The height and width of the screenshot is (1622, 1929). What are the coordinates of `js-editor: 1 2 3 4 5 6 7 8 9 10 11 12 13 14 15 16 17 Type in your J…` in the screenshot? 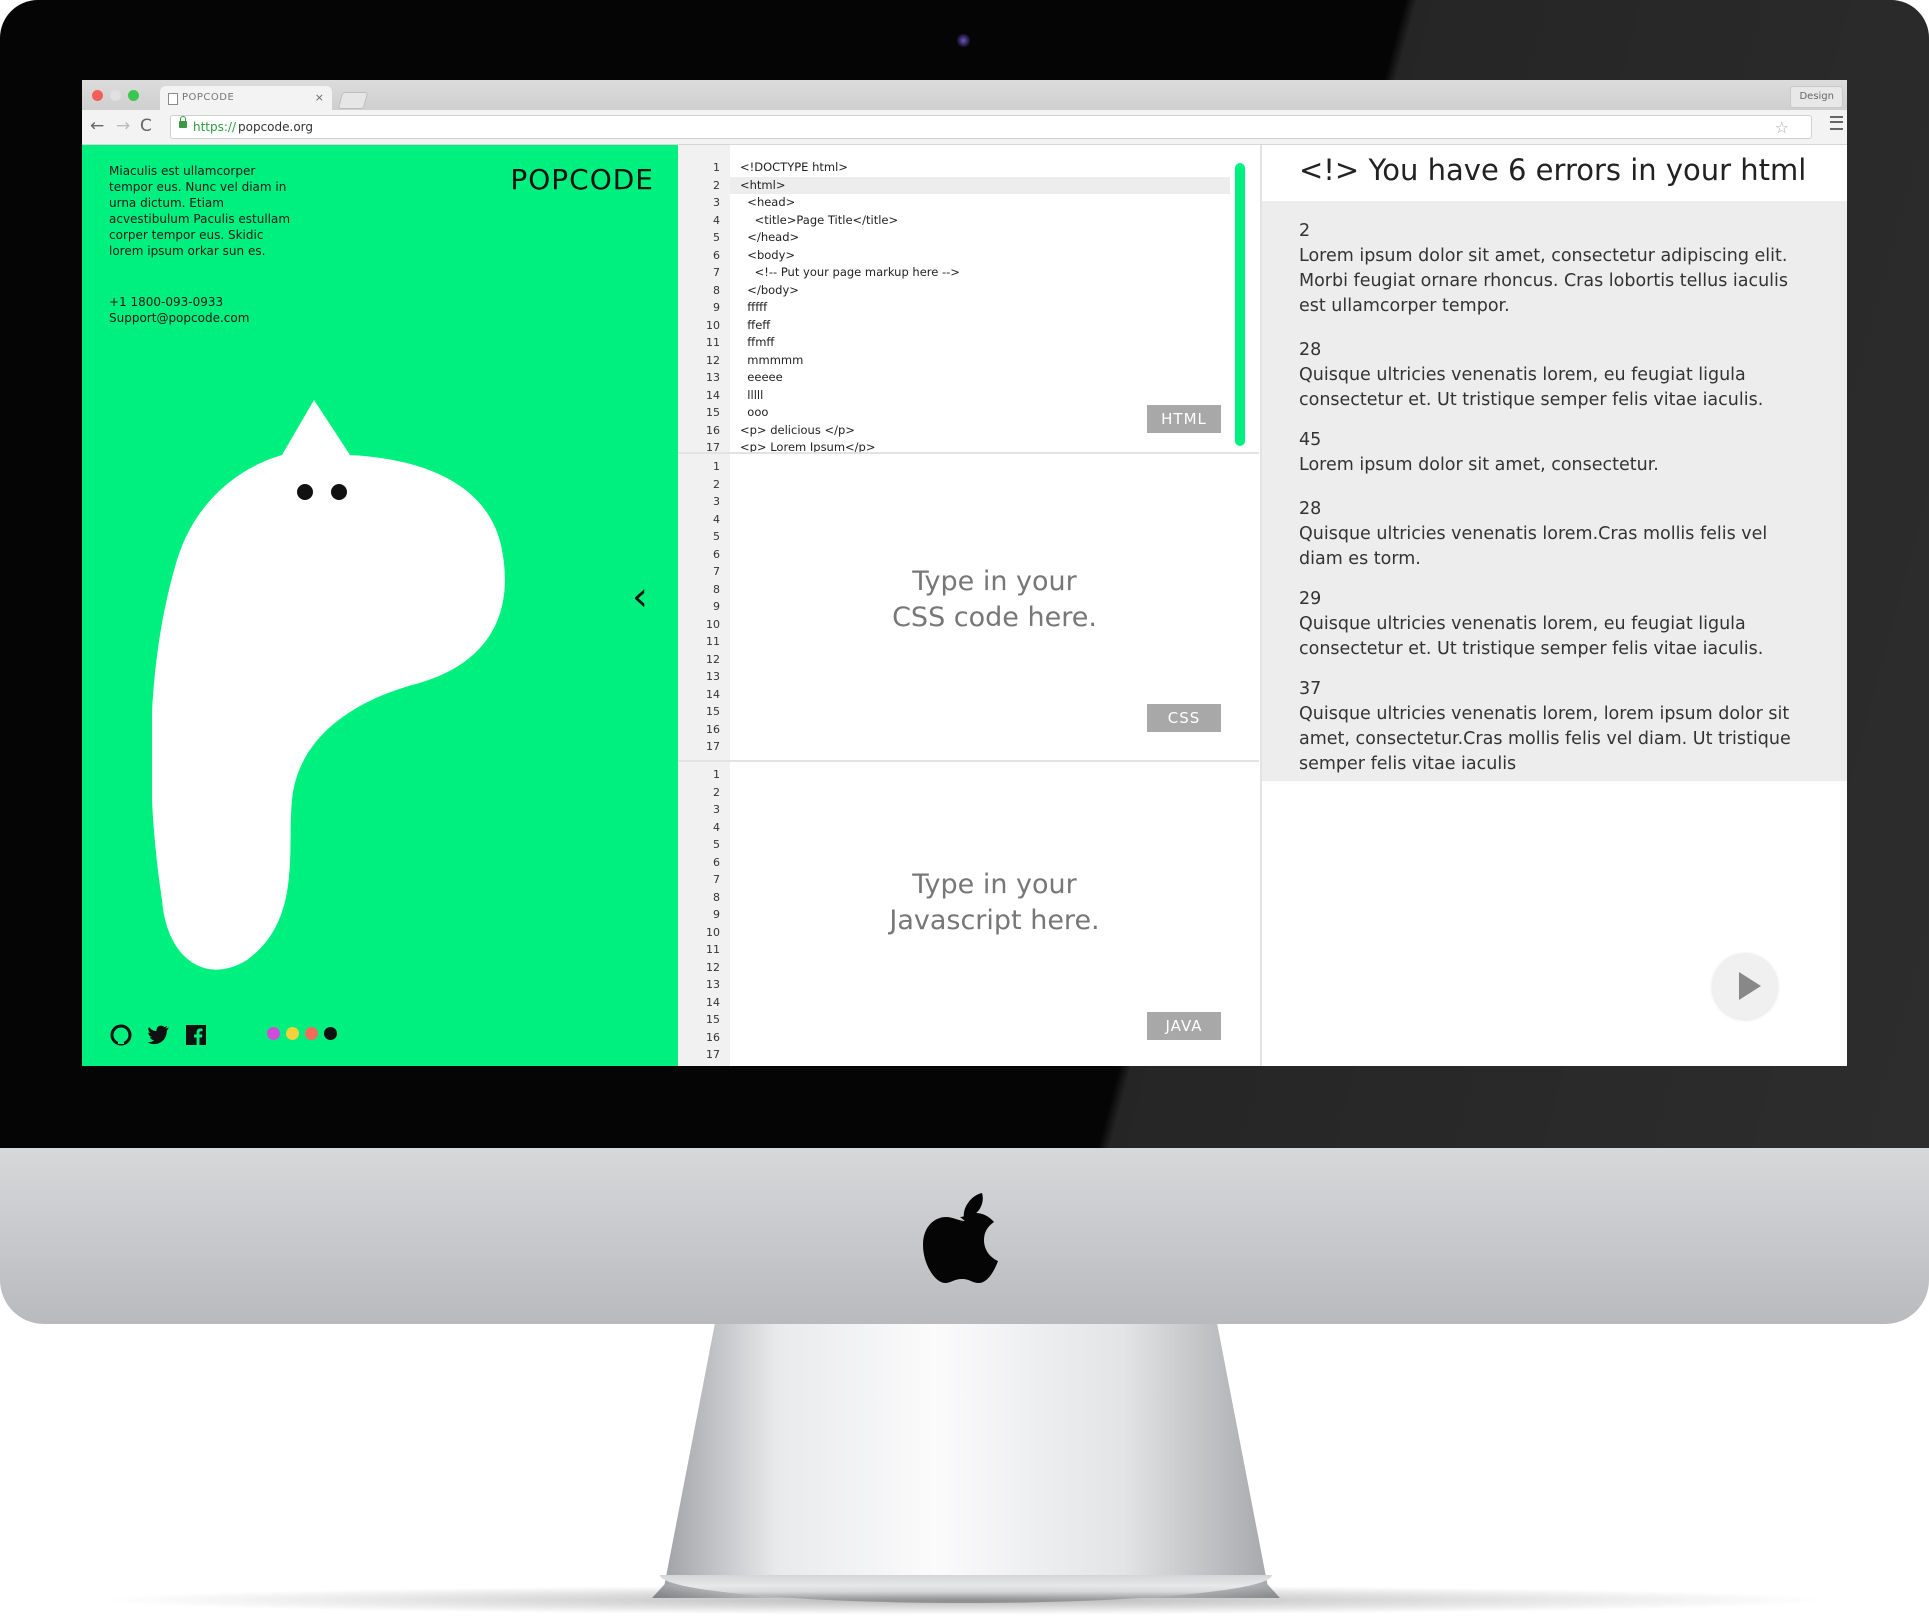 It's located at (968, 914).